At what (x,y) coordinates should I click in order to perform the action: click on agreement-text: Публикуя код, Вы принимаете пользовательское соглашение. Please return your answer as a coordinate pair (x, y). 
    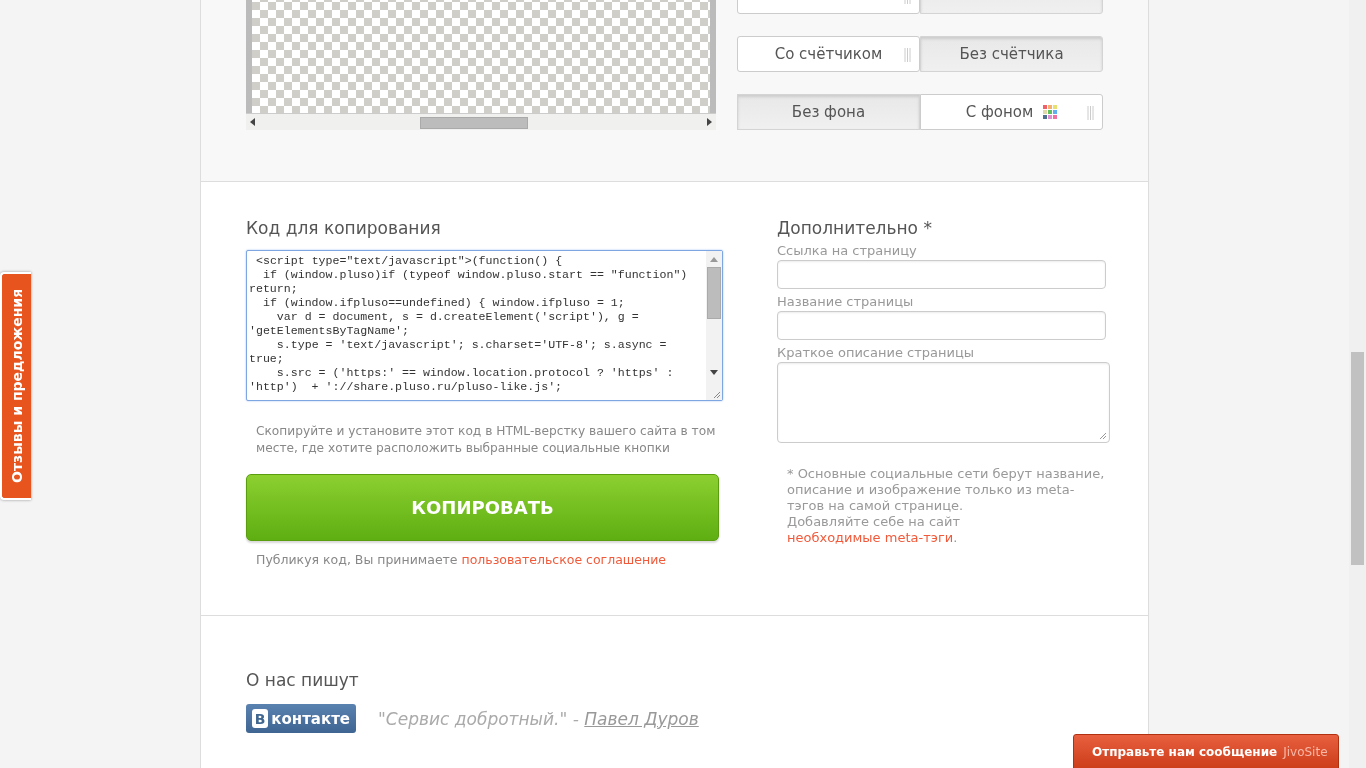
    Looking at the image, I should click on (461, 559).